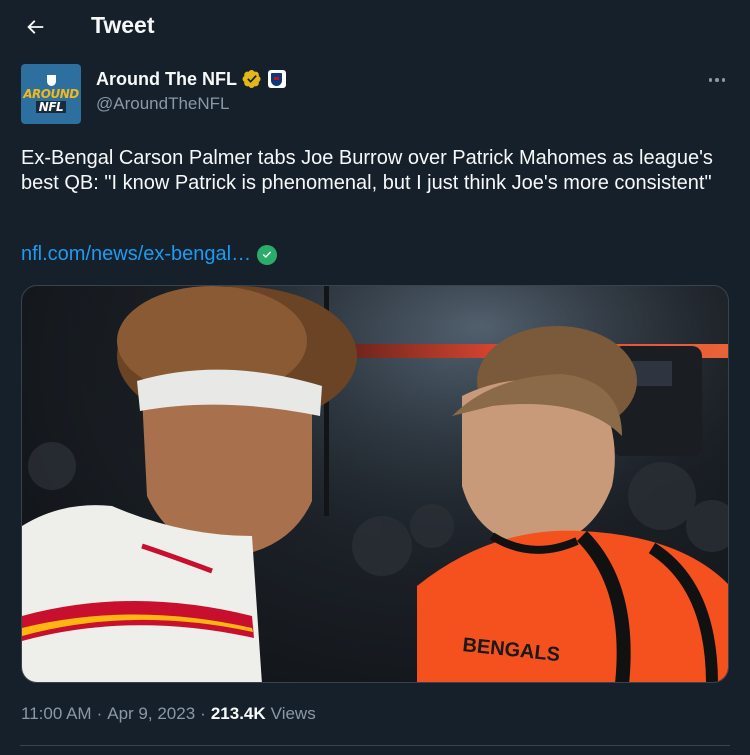 This screenshot has width=750, height=755. I want to click on tweet-time: 11:00 AM, so click(56, 714).